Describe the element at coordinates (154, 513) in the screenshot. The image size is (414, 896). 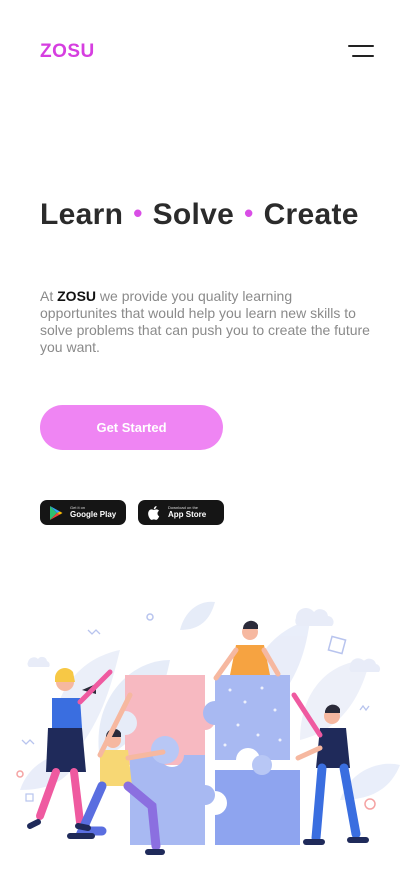
I see `apple-icon` at that location.